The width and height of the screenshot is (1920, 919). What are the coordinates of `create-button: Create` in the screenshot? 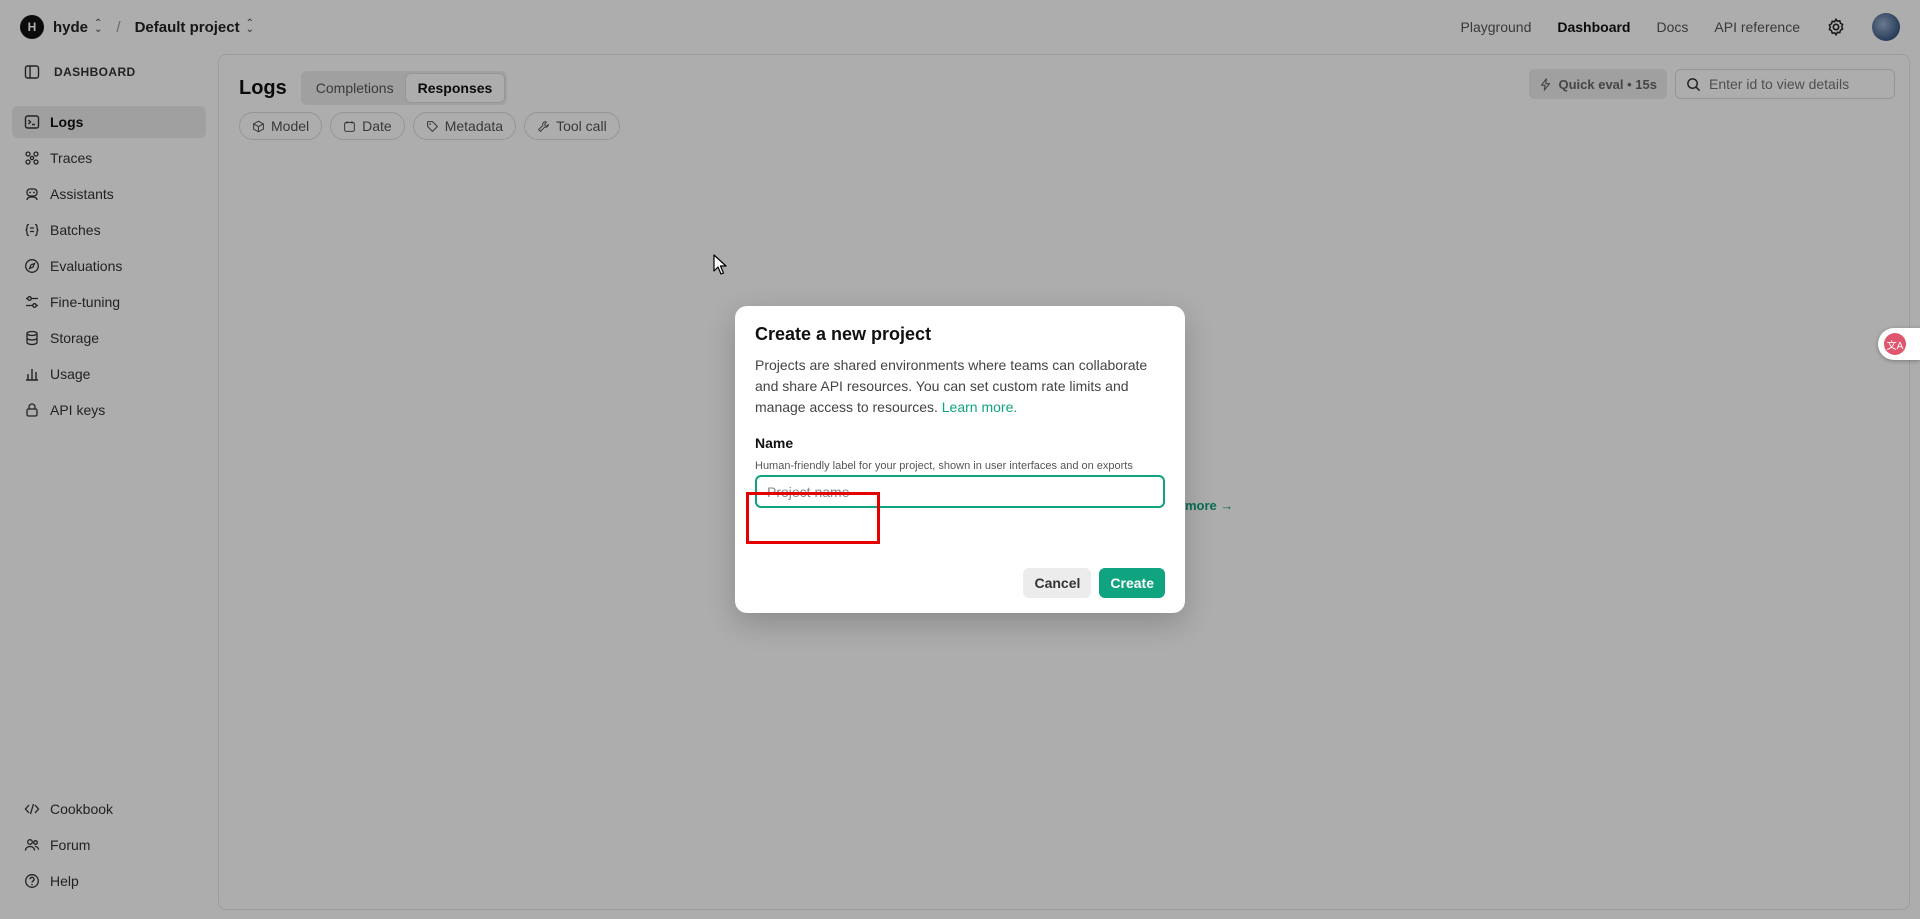 It's located at (1132, 583).